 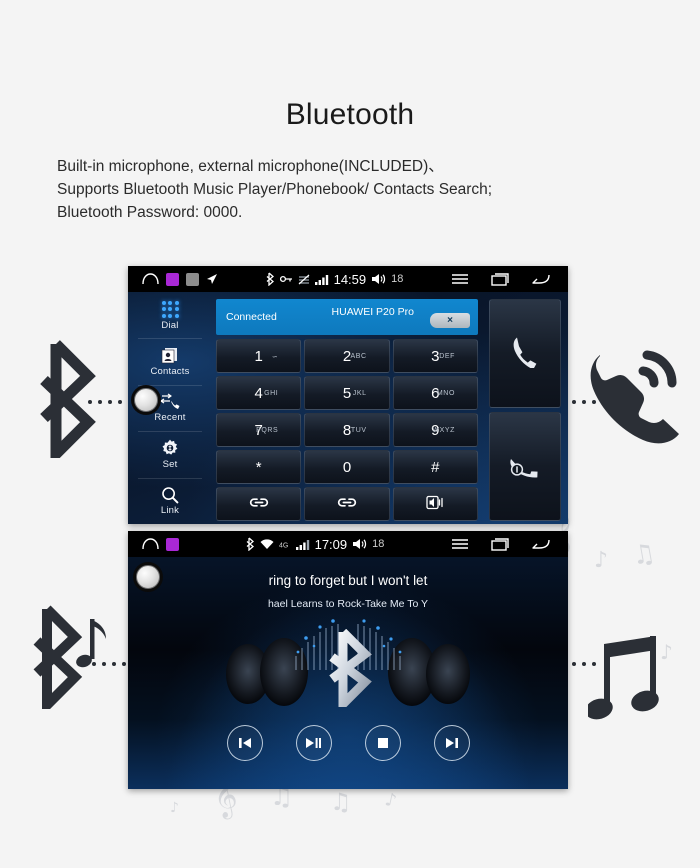 I want to click on call-end-icon, so click(x=525, y=466).